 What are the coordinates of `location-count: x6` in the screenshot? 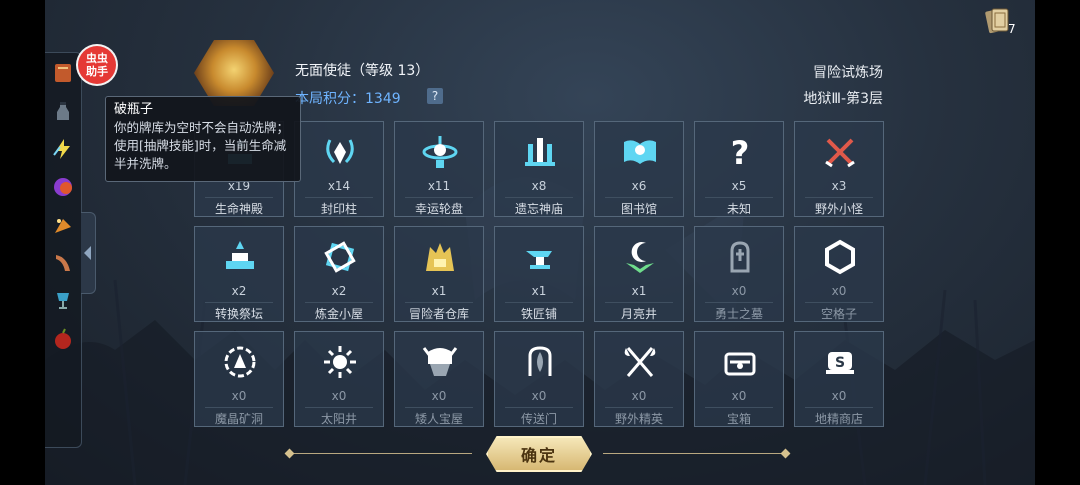 It's located at (639, 186).